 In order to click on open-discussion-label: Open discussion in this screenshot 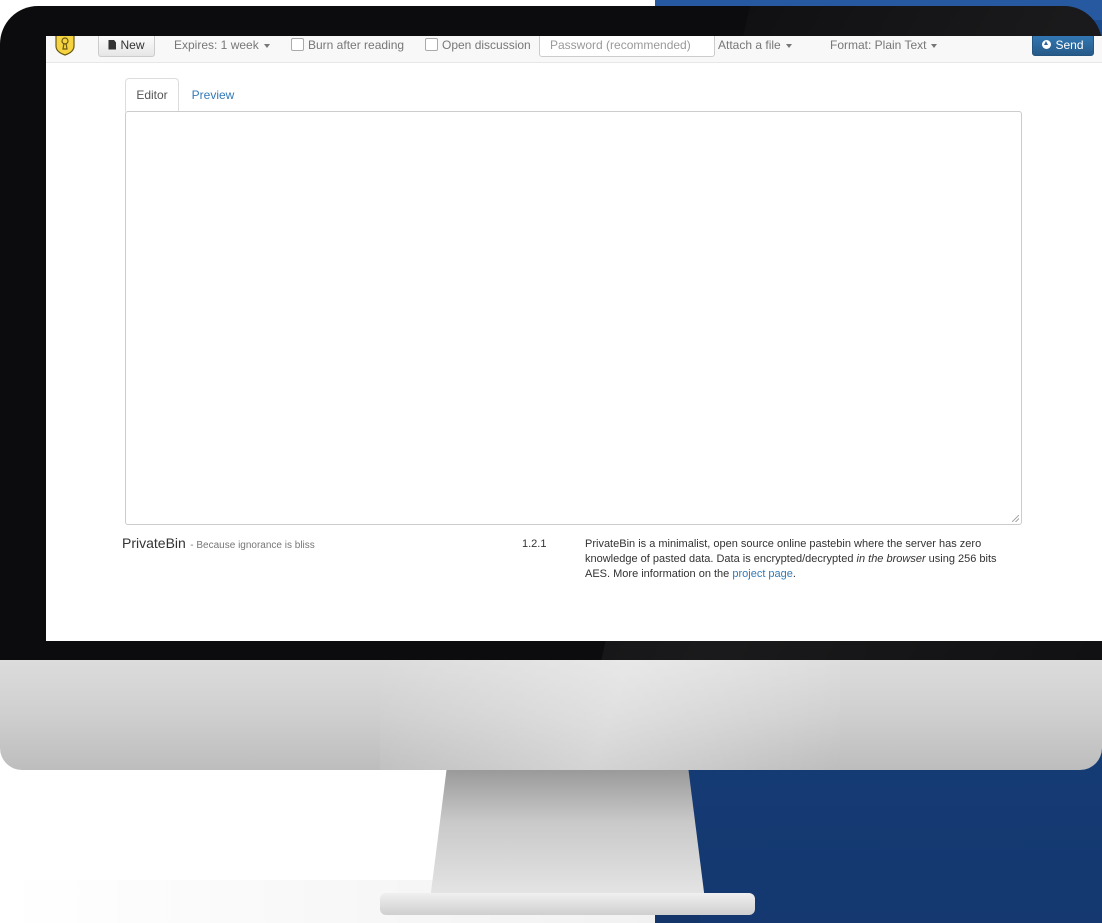, I will do `click(486, 45)`.